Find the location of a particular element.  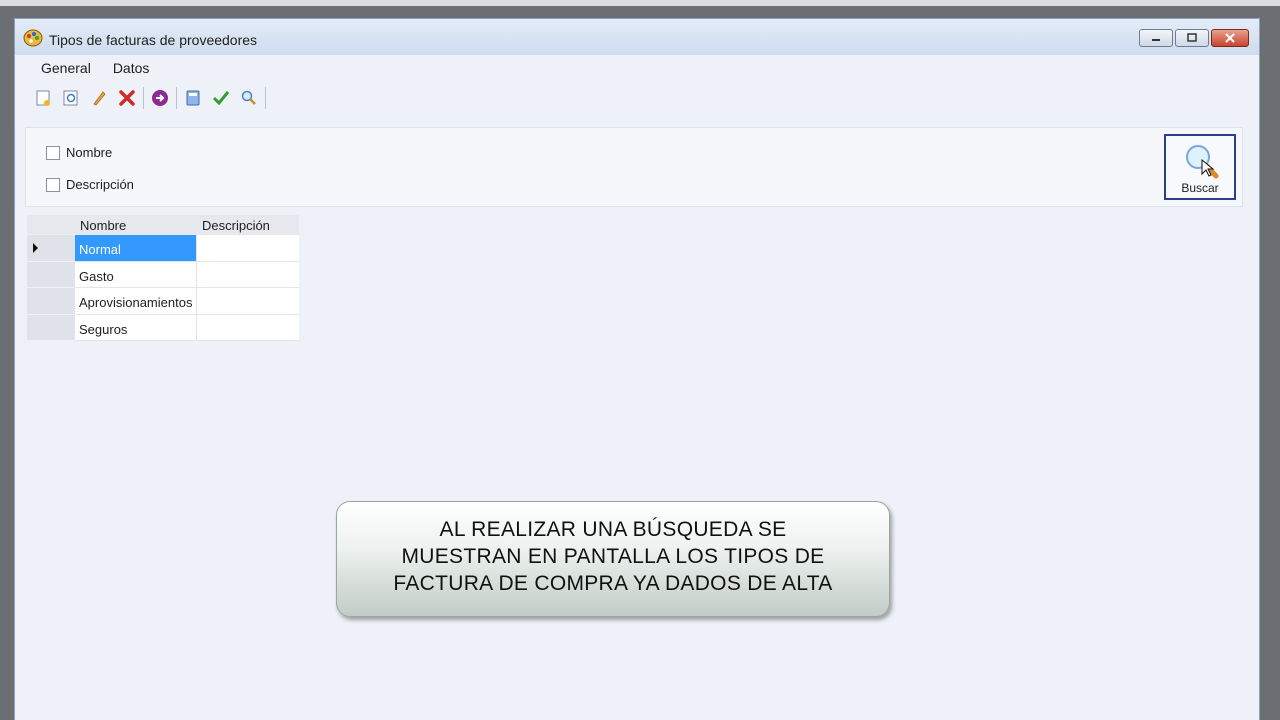

checkmark-icon is located at coordinates (221, 98).